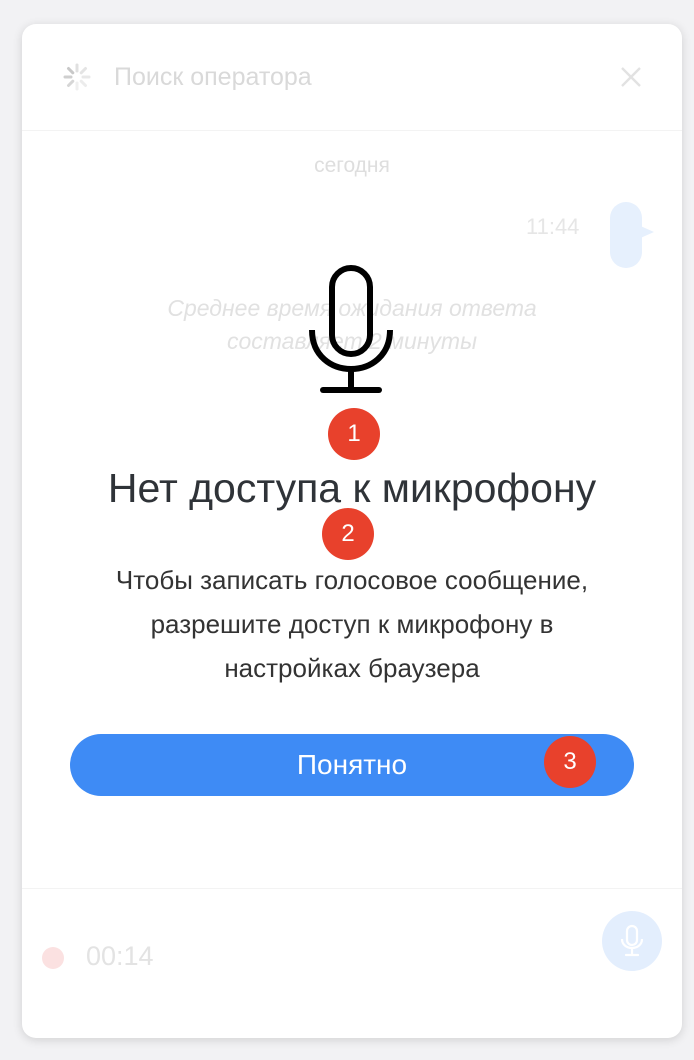 The image size is (694, 1060). What do you see at coordinates (352, 488) in the screenshot?
I see `dialog-title: Нет доступа к микрофону` at bounding box center [352, 488].